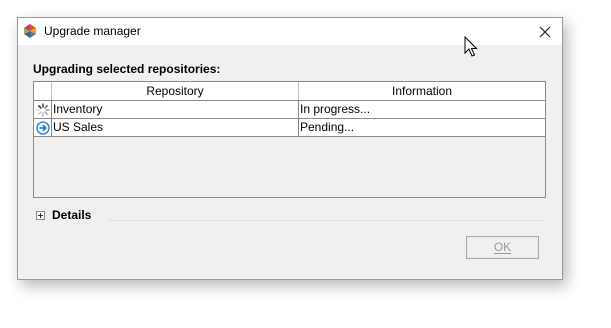  What do you see at coordinates (92, 31) in the screenshot?
I see `window-title: Upgrade manager` at bounding box center [92, 31].